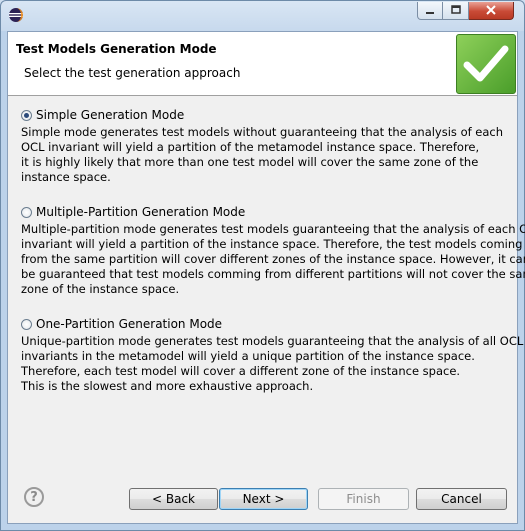  I want to click on minimize-button, so click(430, 11).